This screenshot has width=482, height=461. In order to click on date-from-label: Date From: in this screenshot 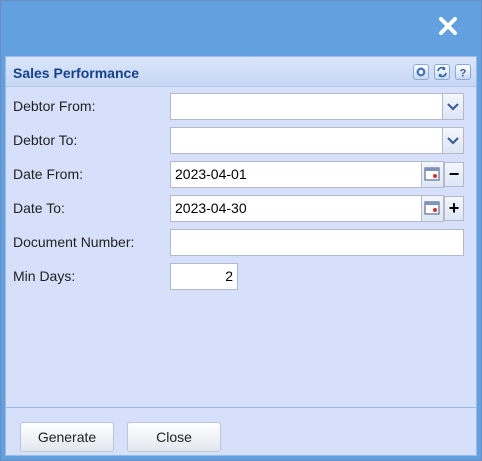, I will do `click(48, 174)`.